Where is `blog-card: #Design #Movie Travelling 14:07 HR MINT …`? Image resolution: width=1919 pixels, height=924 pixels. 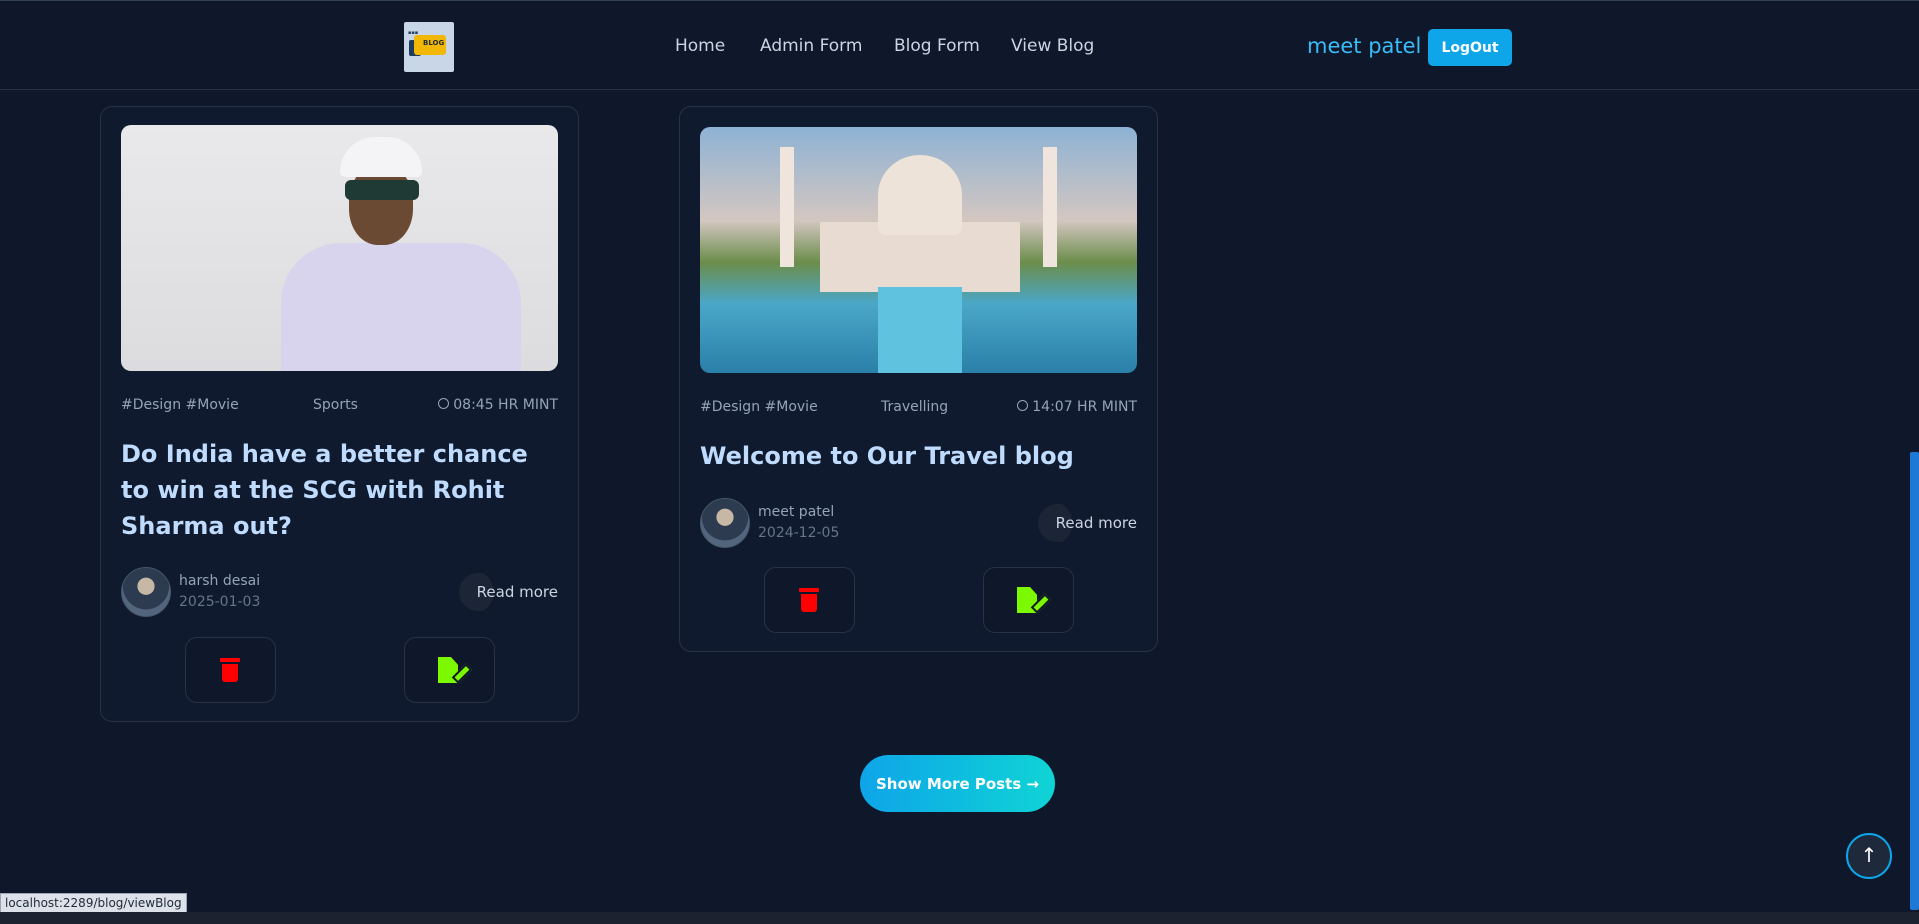
blog-card: #Design #Movie Travelling 14:07 HR MINT … is located at coordinates (918, 379).